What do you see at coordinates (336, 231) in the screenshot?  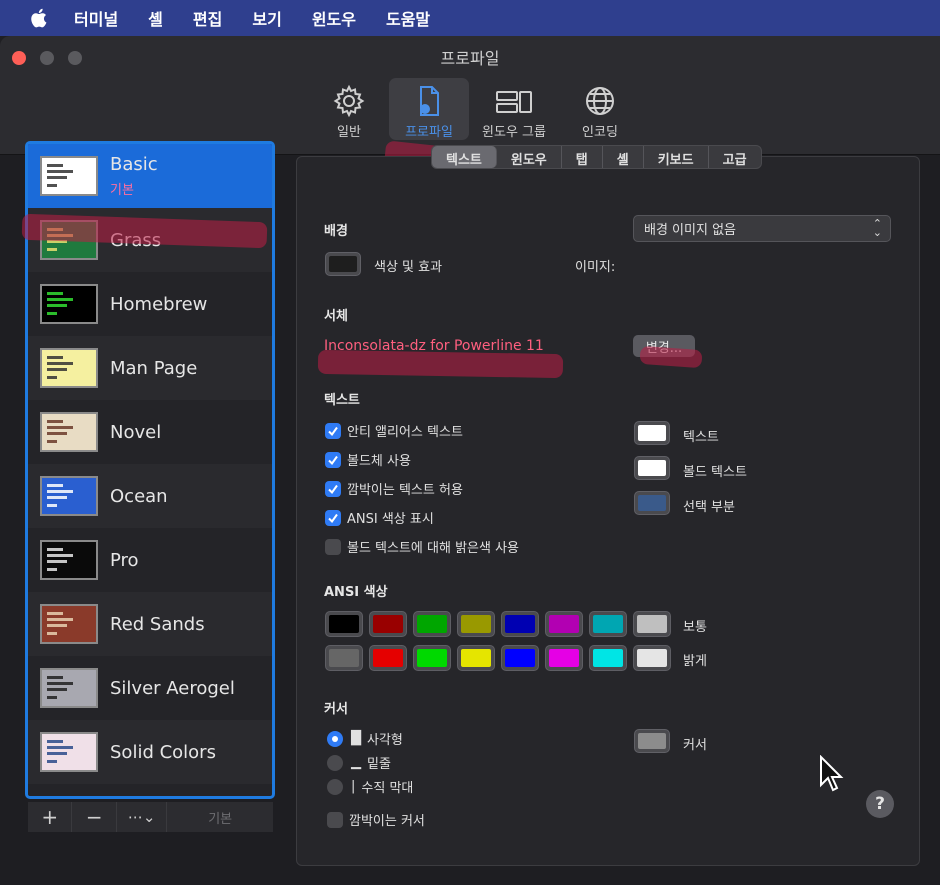 I see `background-section-title: 배경` at bounding box center [336, 231].